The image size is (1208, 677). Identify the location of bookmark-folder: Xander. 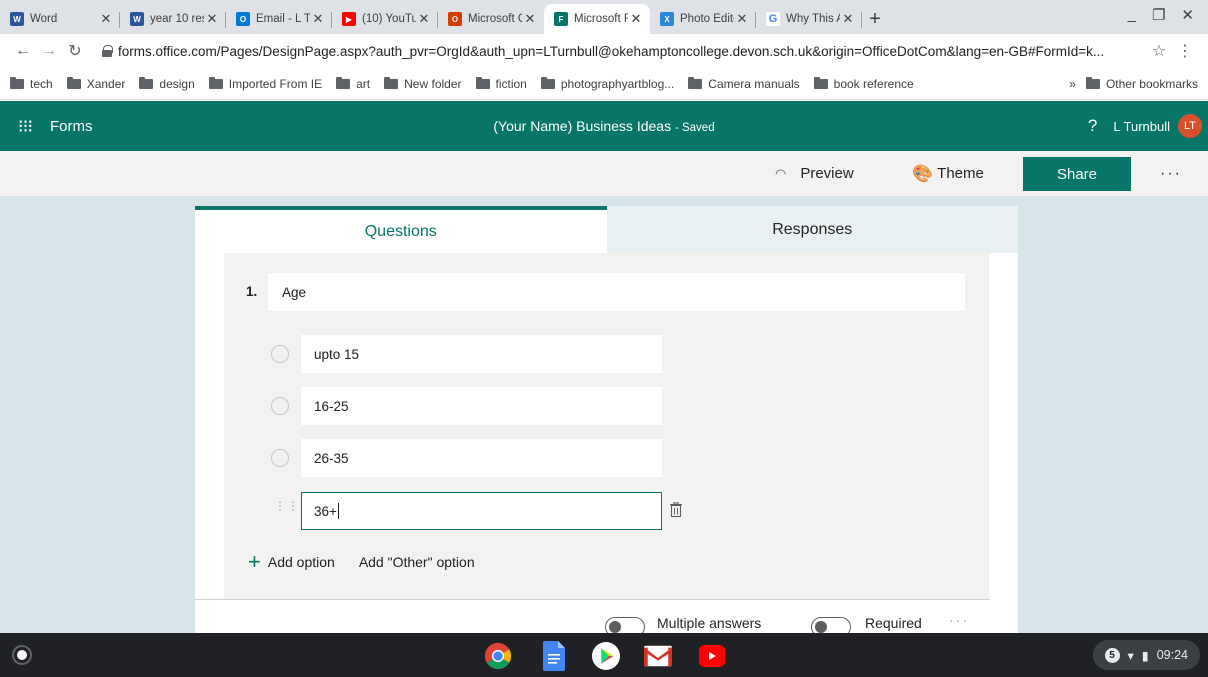
(95, 83).